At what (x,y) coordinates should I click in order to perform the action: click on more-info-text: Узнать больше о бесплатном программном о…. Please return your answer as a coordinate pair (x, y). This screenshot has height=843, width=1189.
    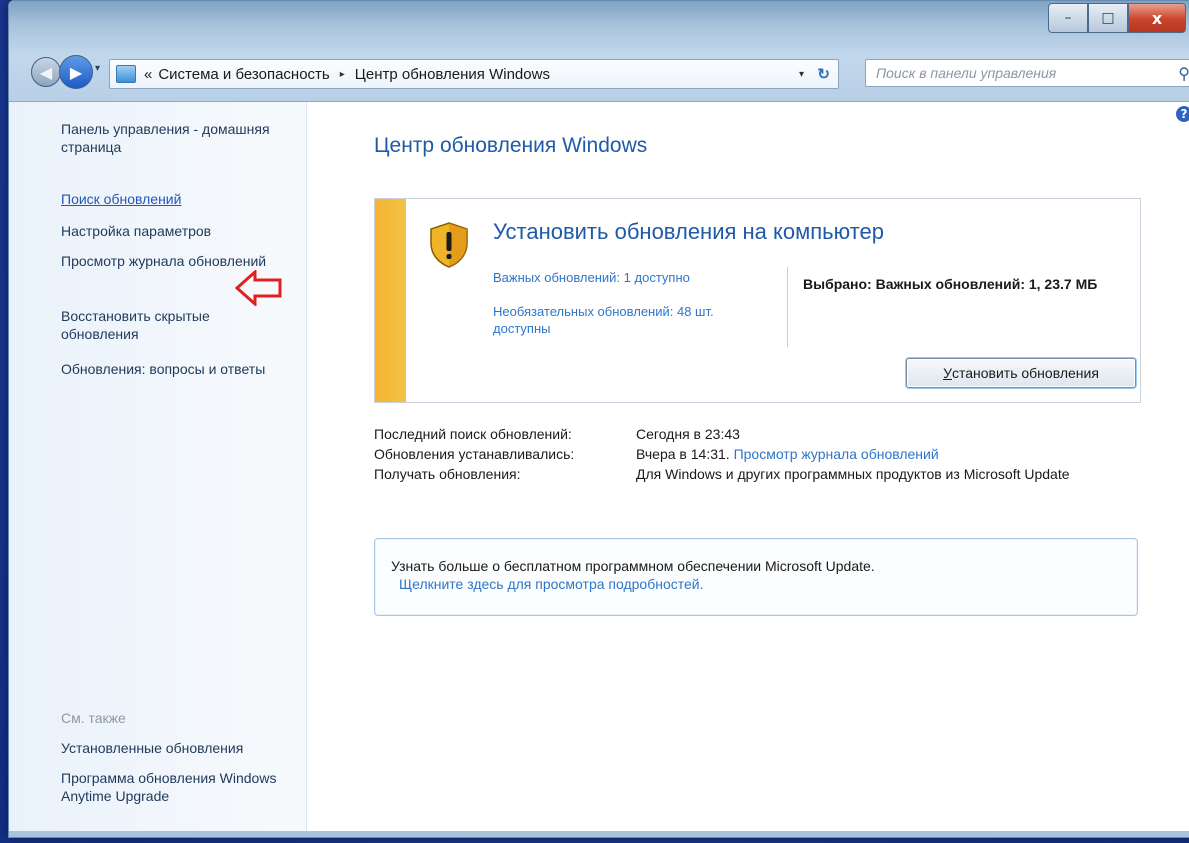
    Looking at the image, I should click on (633, 566).